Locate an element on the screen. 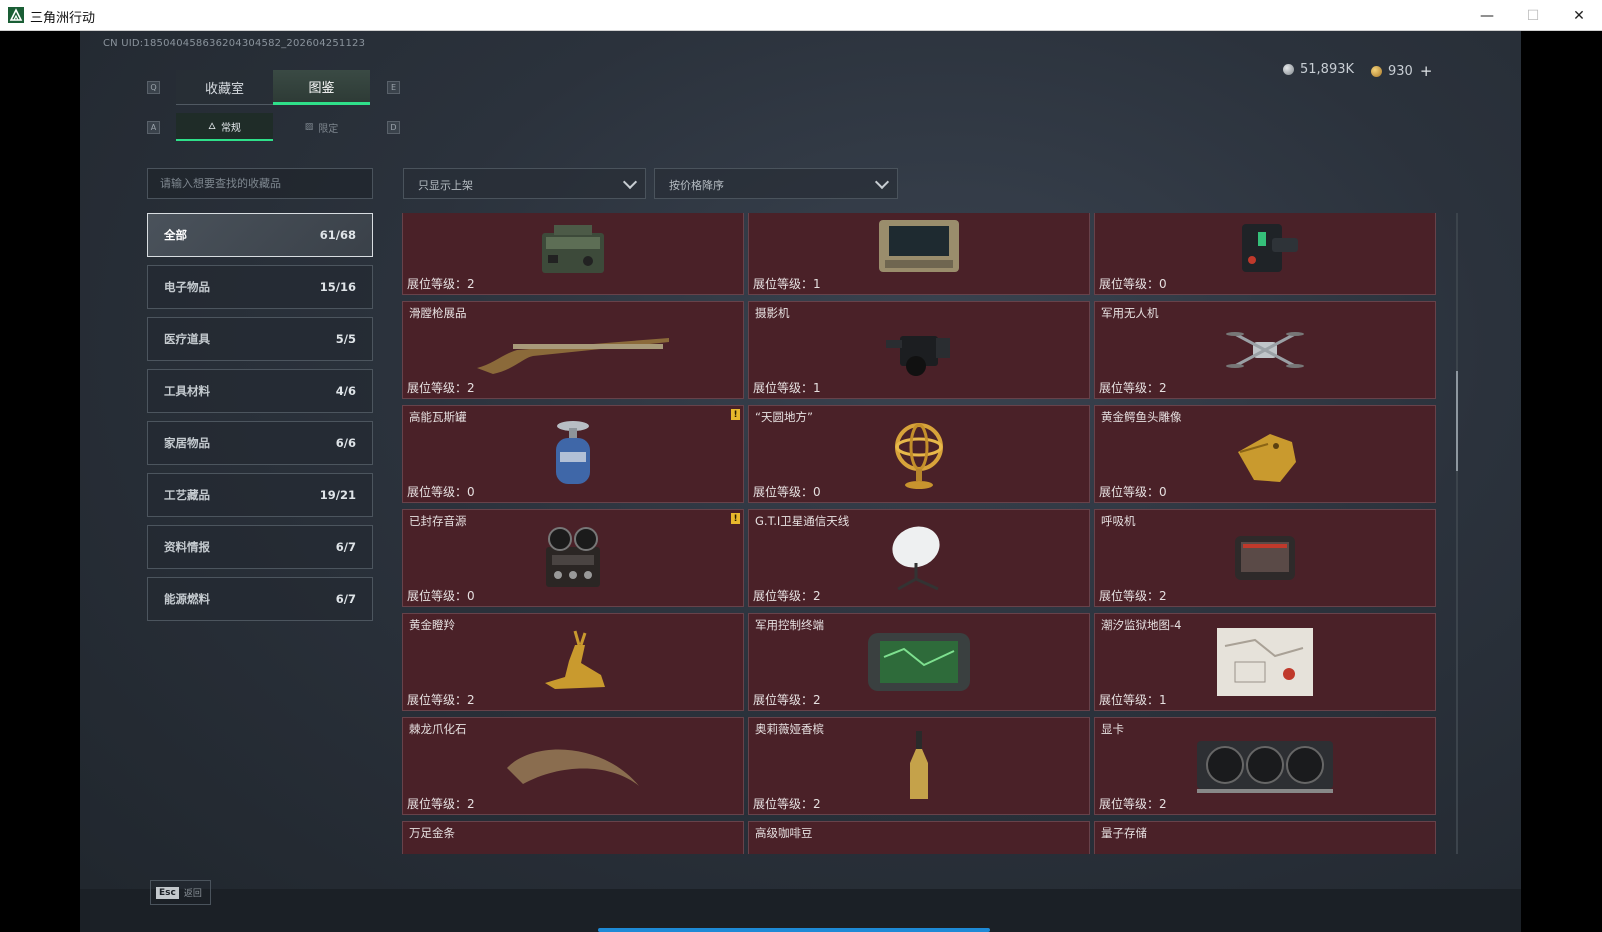 This screenshot has height=932, width=1602. subtab-regular: 🜂 常规 is located at coordinates (224, 127).